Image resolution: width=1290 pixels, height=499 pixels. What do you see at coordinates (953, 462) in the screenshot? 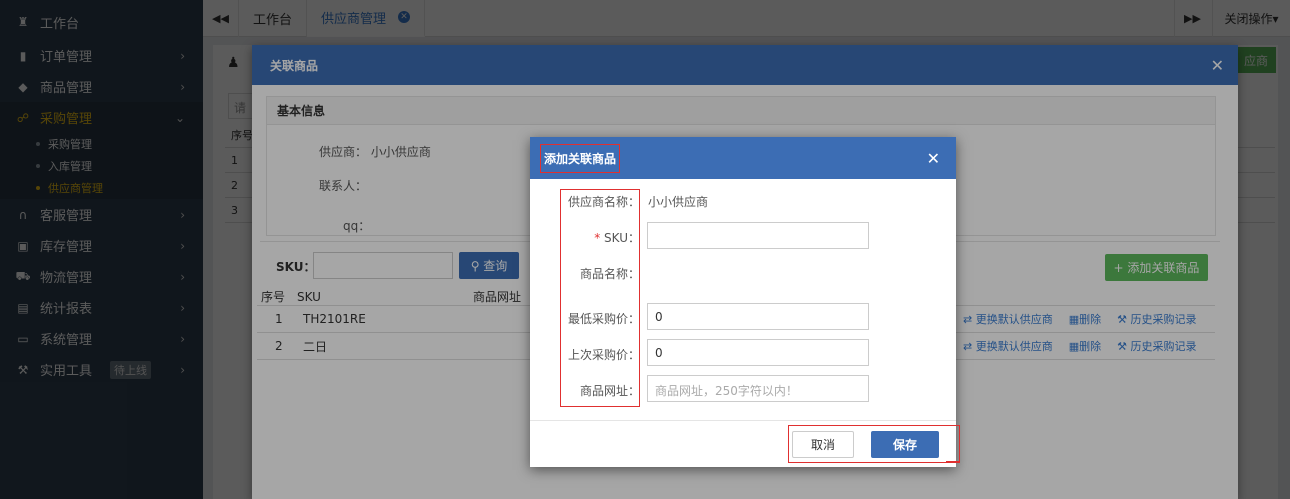
I see `annotation-mark` at bounding box center [953, 462].